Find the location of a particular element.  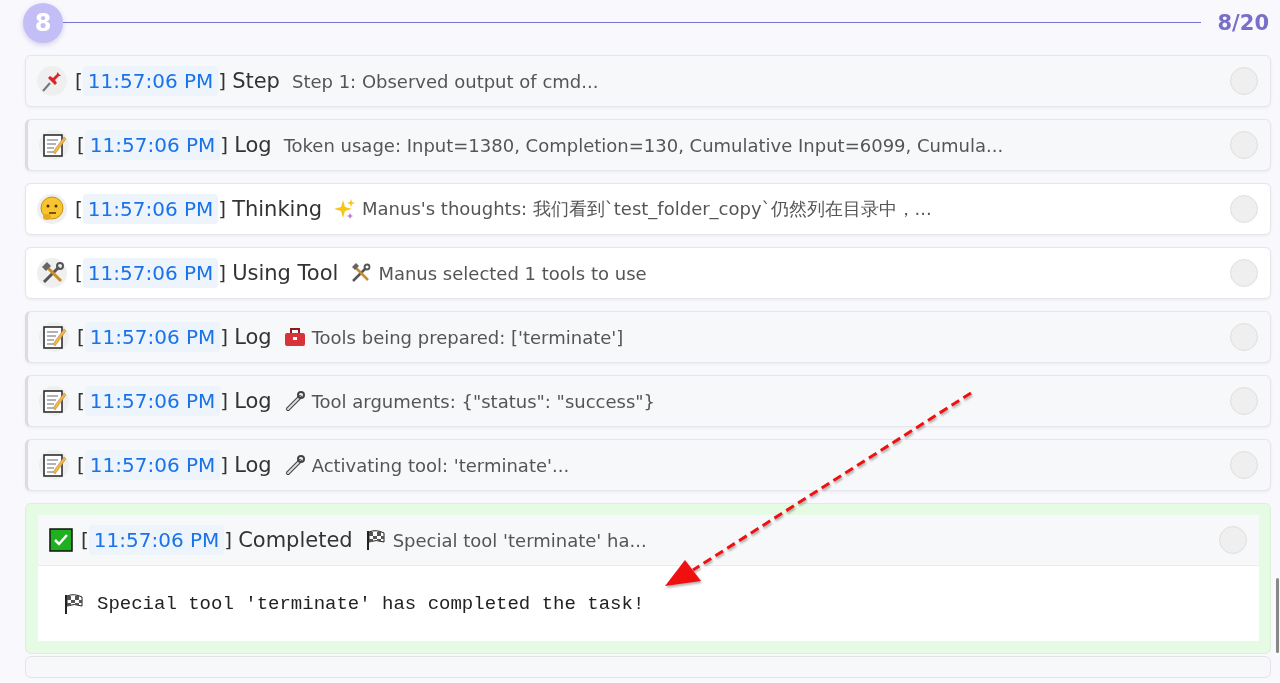

pushpin-icon is located at coordinates (52, 81).